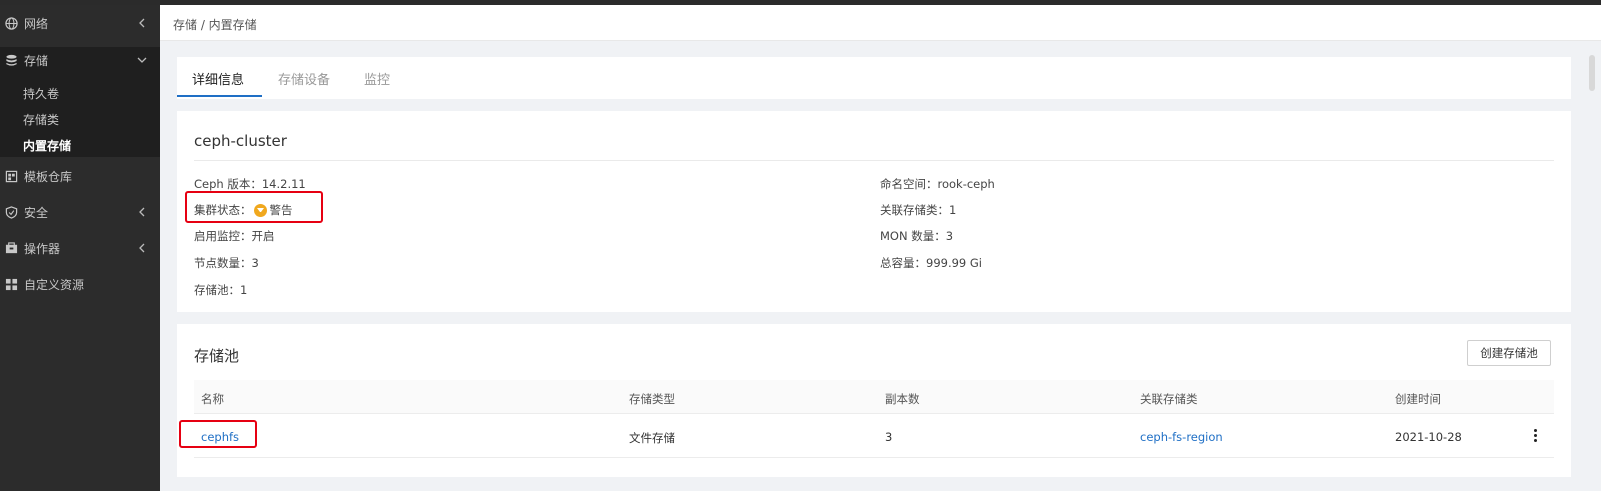 The image size is (1601, 491). What do you see at coordinates (41, 119) in the screenshot?
I see `sidebar-subitem-storageclass: 存储类` at bounding box center [41, 119].